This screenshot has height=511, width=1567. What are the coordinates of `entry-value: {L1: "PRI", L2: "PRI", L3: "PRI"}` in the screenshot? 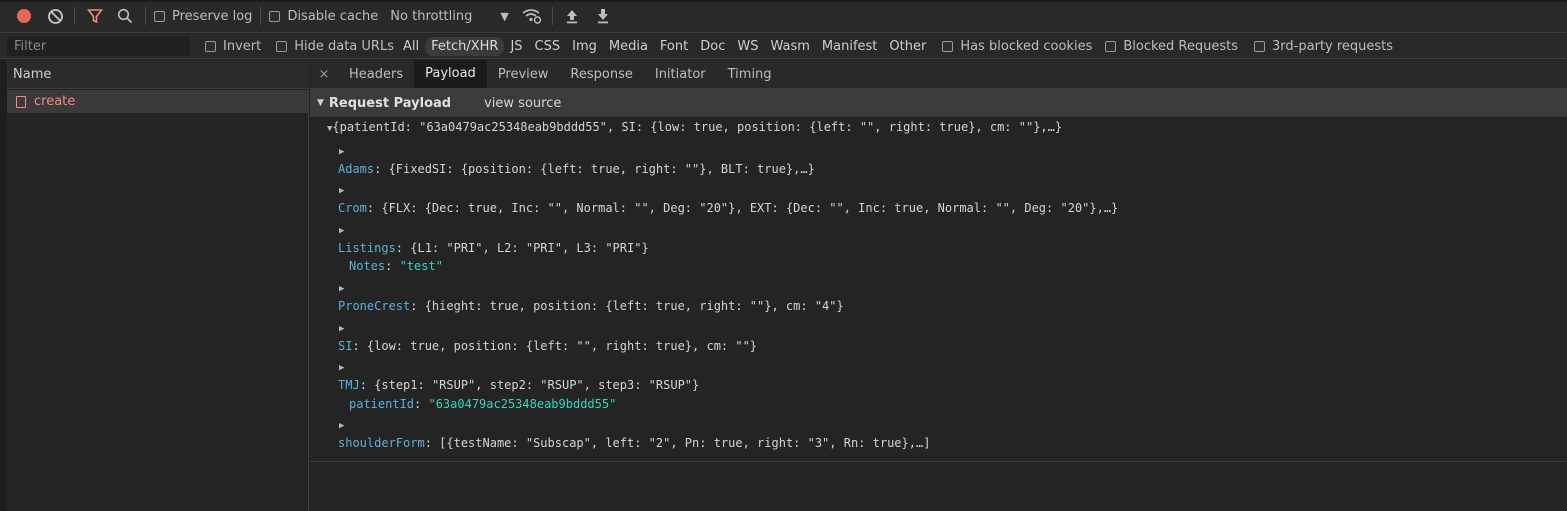 It's located at (529, 248).